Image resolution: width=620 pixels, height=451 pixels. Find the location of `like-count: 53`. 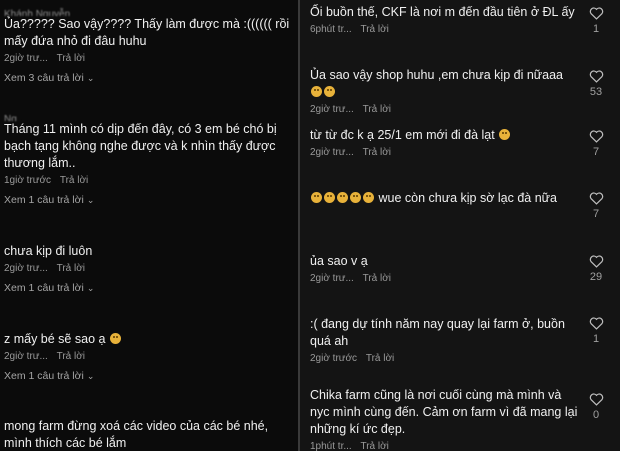

like-count: 53 is located at coordinates (596, 92).